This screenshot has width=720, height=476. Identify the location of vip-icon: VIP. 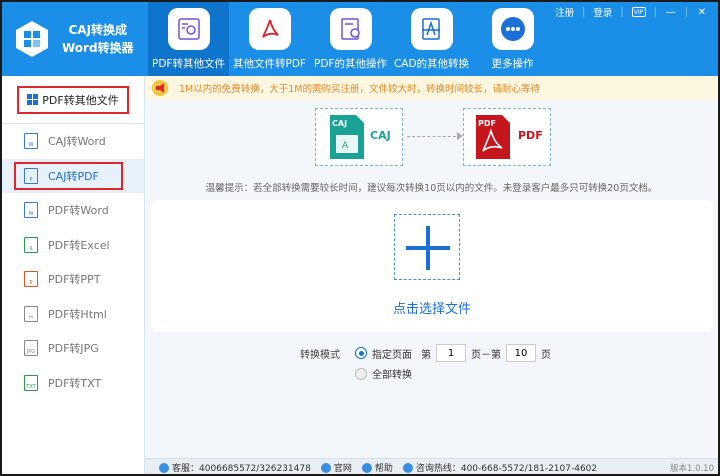
(638, 12).